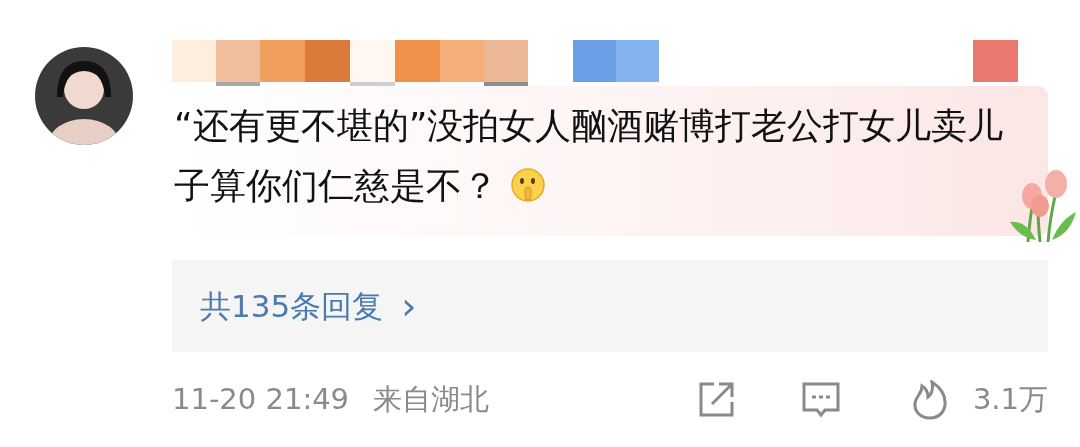  What do you see at coordinates (261, 399) in the screenshot?
I see `timestamp: 11-20 21:49` at bounding box center [261, 399].